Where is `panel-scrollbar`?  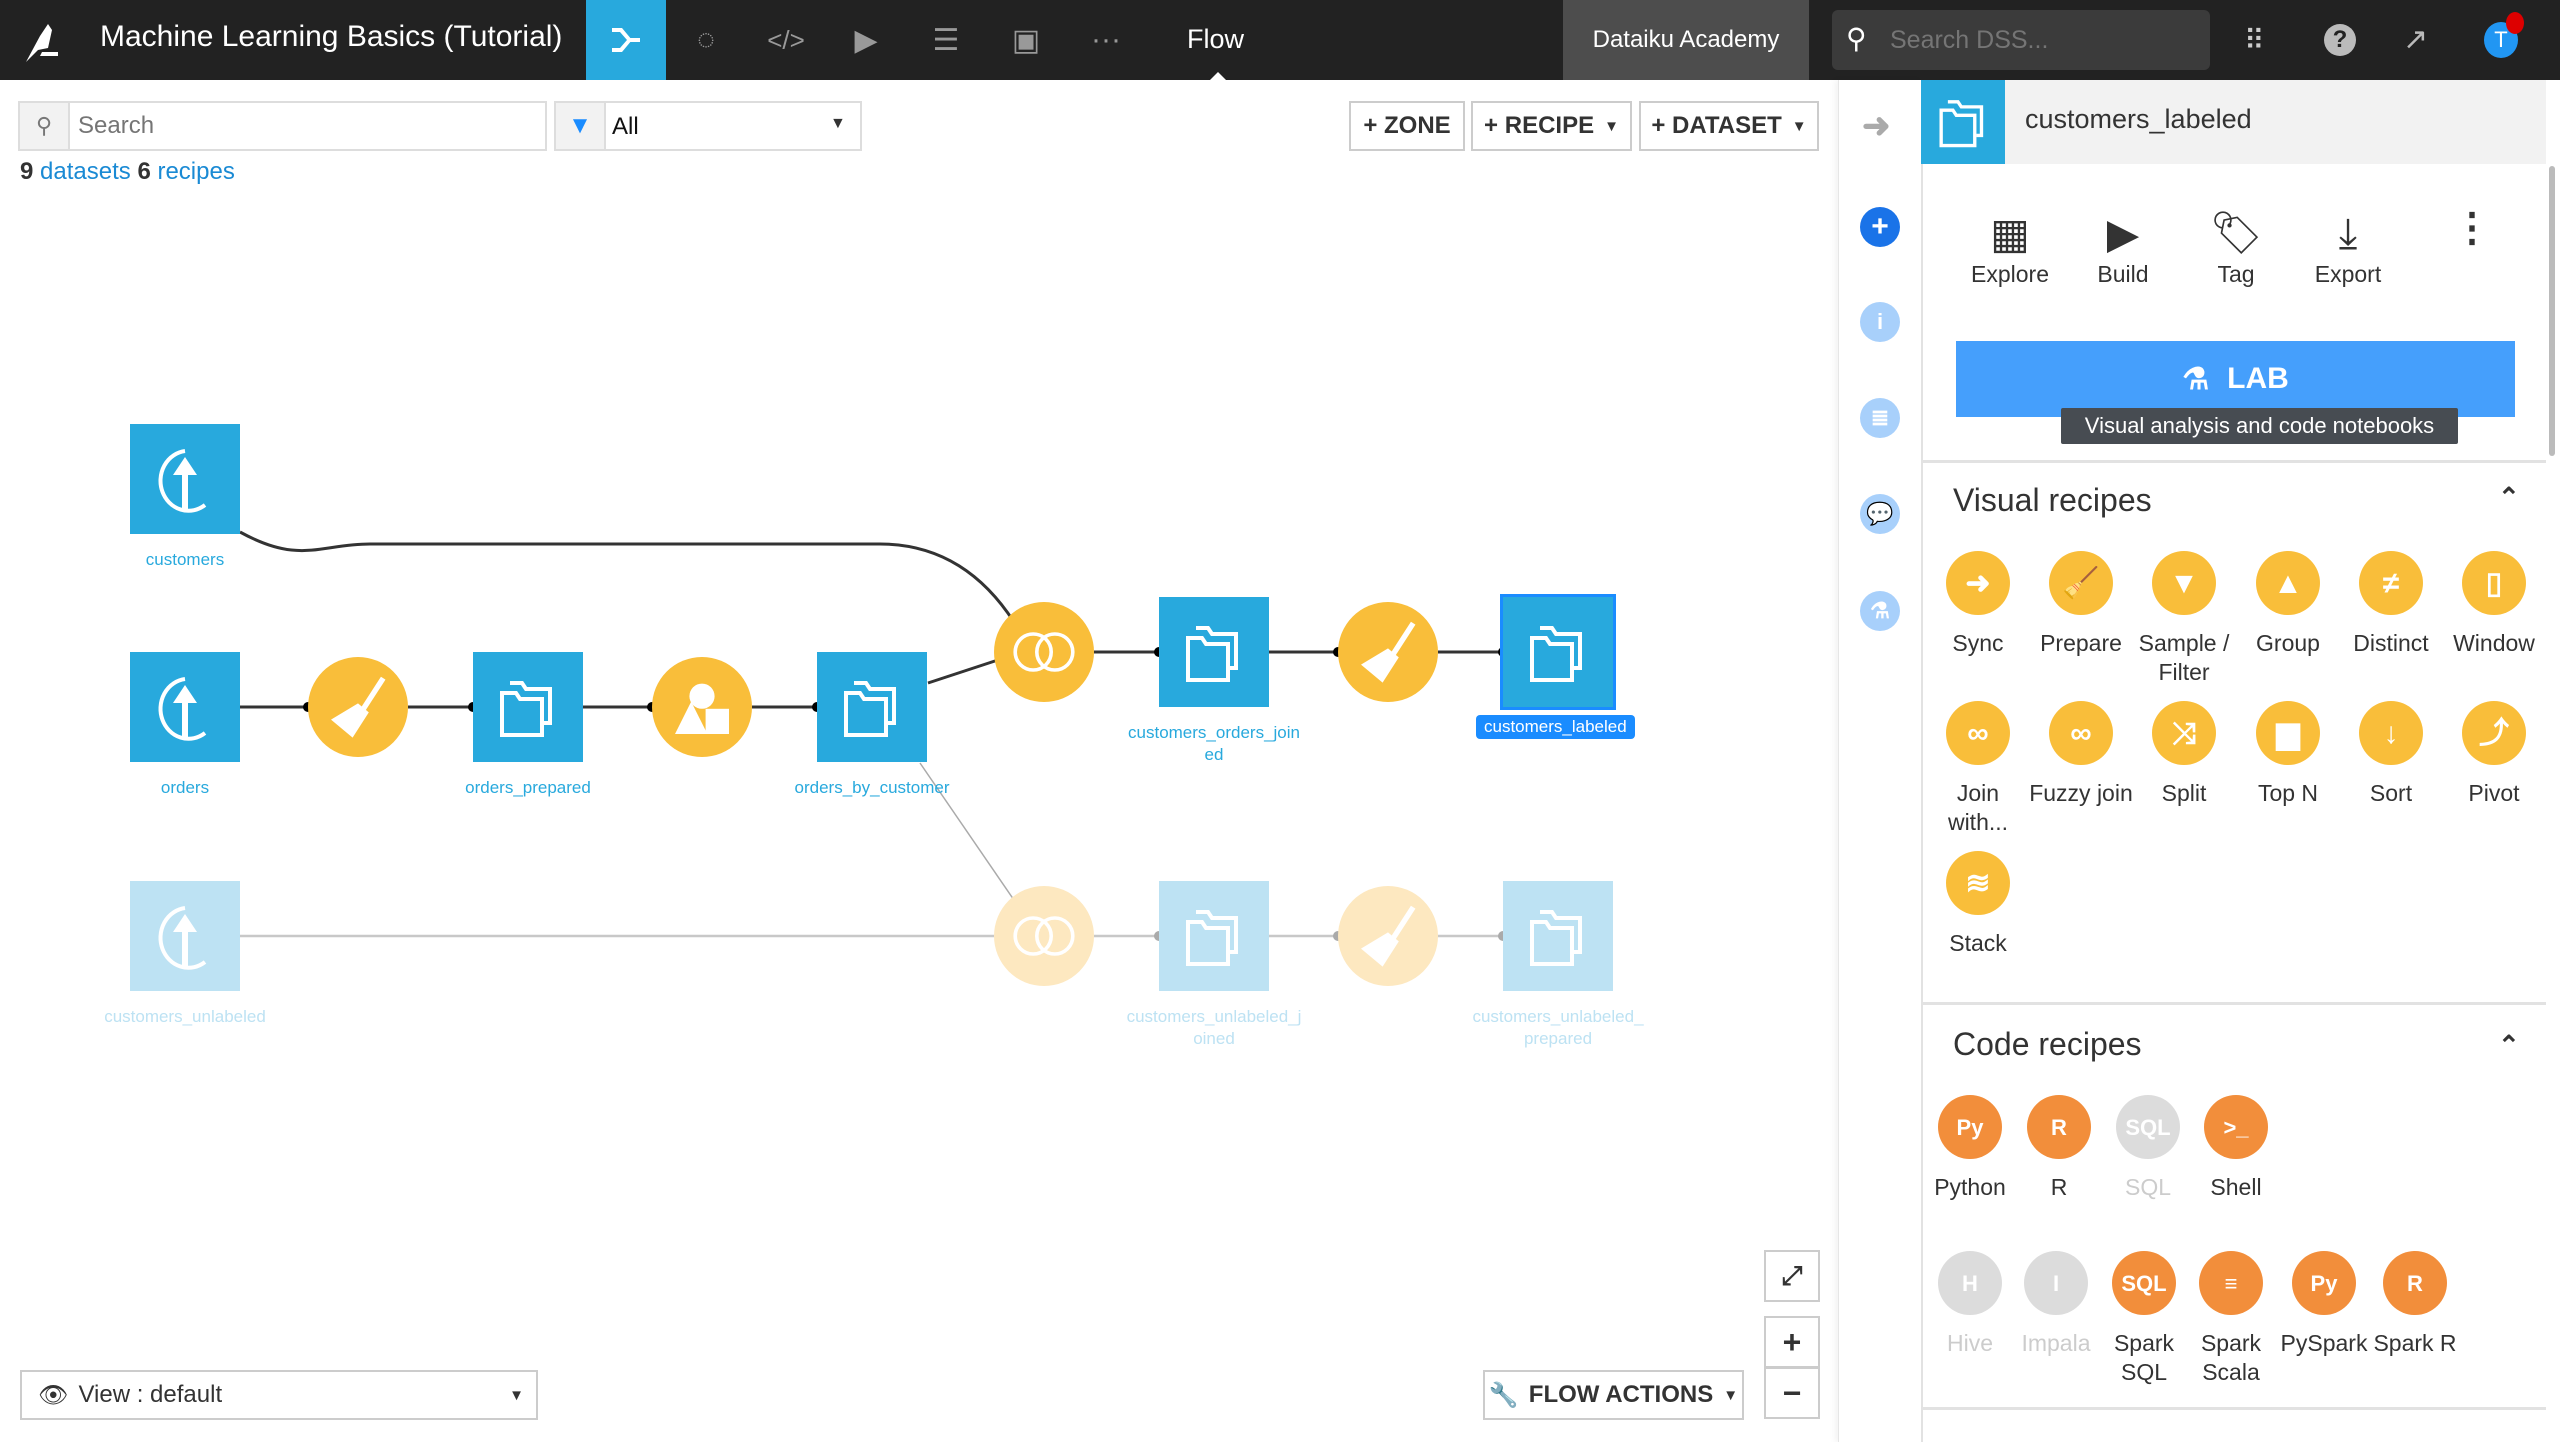 panel-scrollbar is located at coordinates (2552, 311).